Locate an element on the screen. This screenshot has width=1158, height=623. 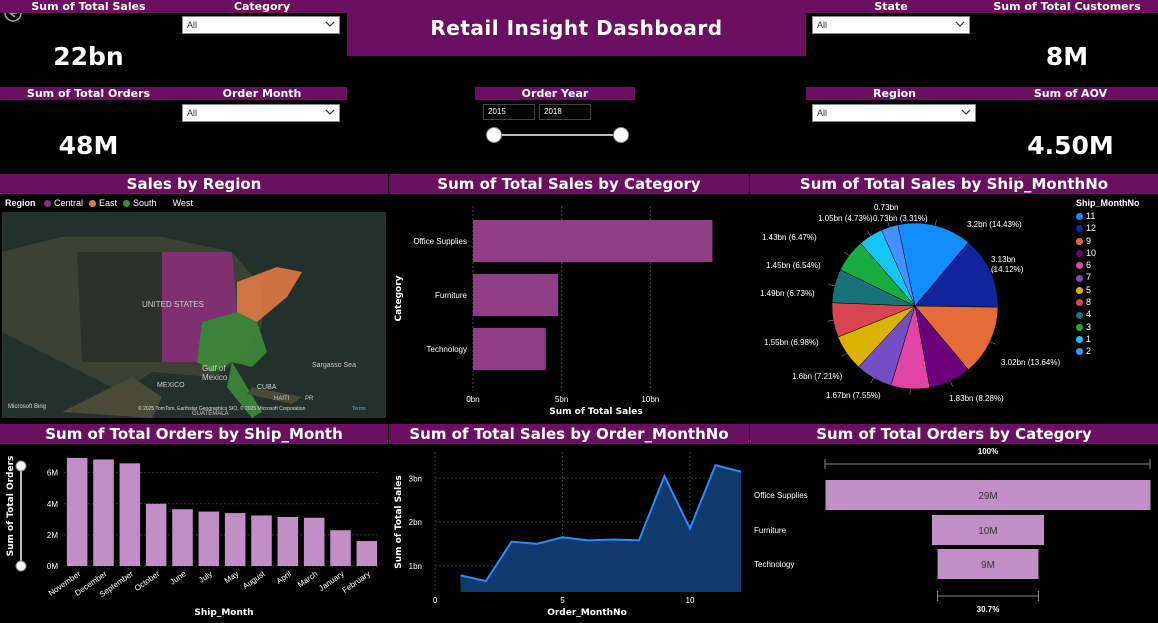
orders-by-category-title: Sum of Total Orders by Category is located at coordinates (954, 434).